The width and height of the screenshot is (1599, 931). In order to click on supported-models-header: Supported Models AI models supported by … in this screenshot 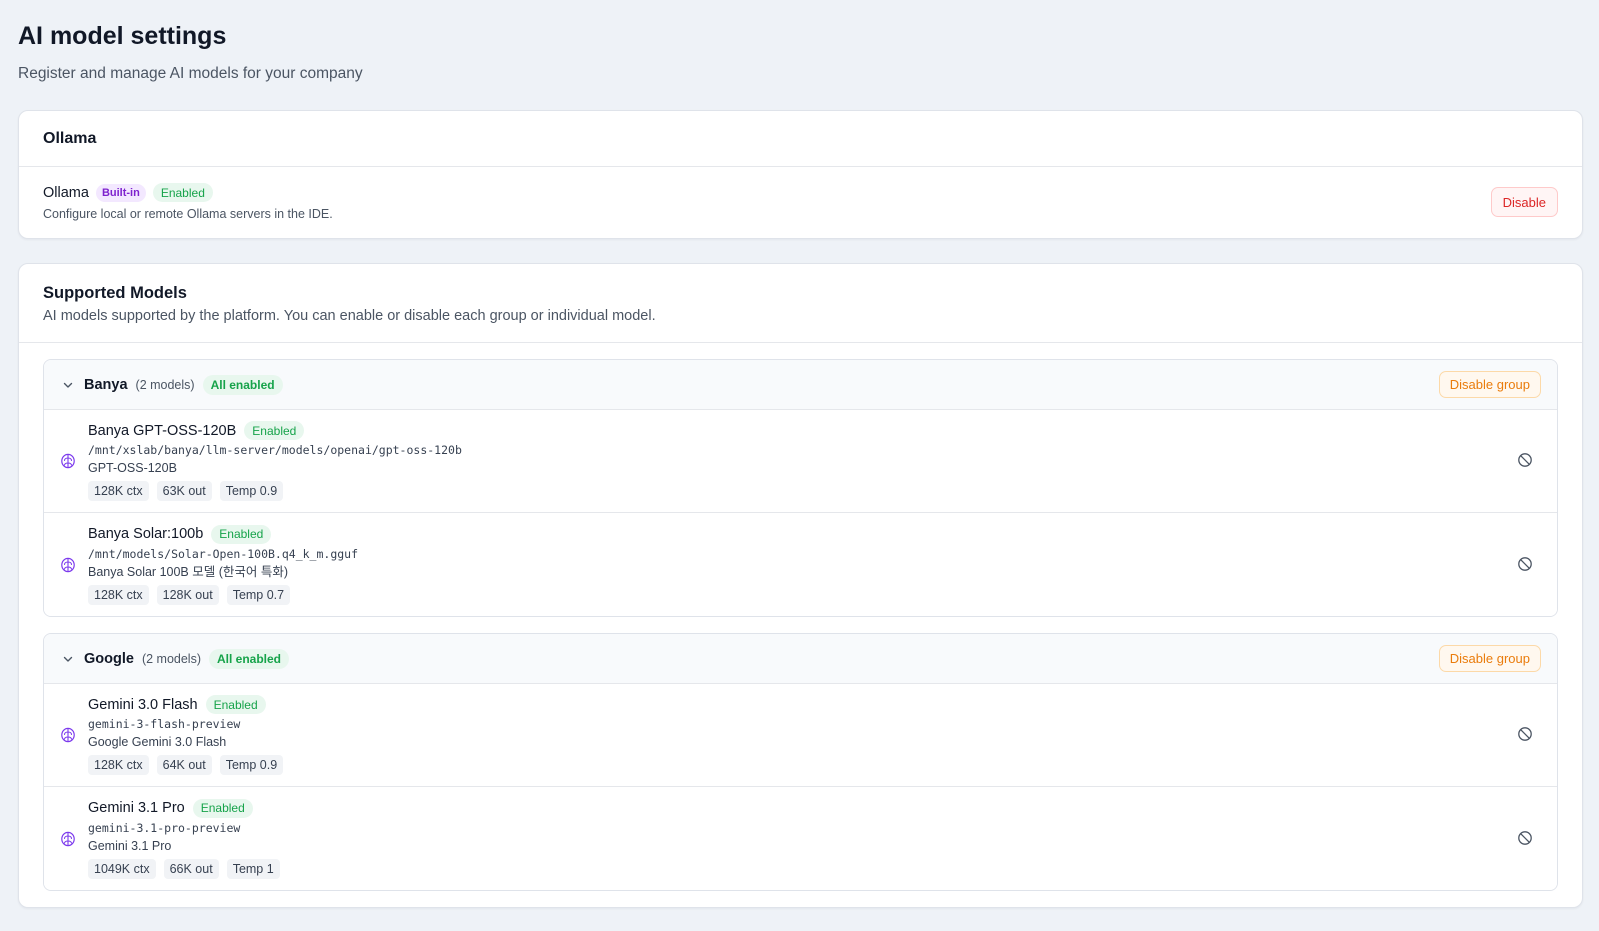, I will do `click(800, 303)`.